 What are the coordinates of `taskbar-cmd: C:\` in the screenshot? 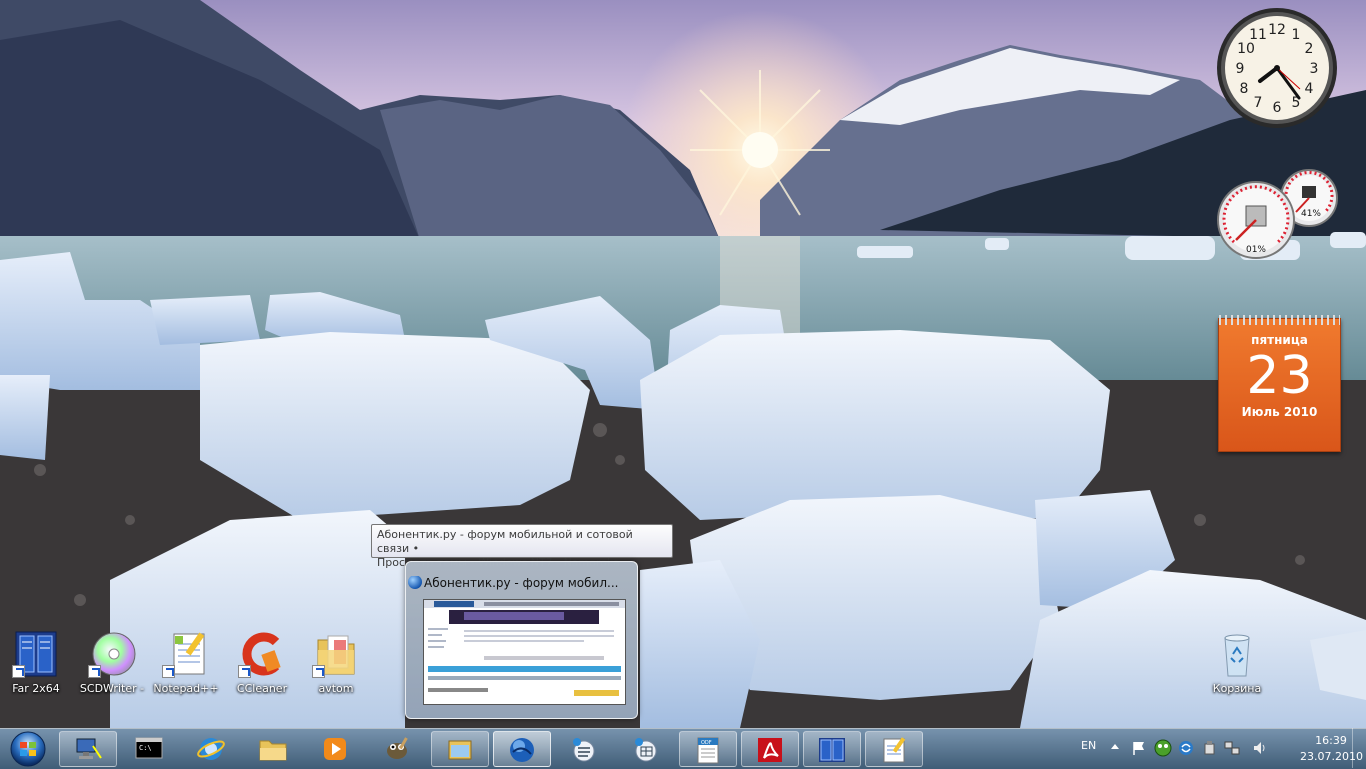 It's located at (150, 749).